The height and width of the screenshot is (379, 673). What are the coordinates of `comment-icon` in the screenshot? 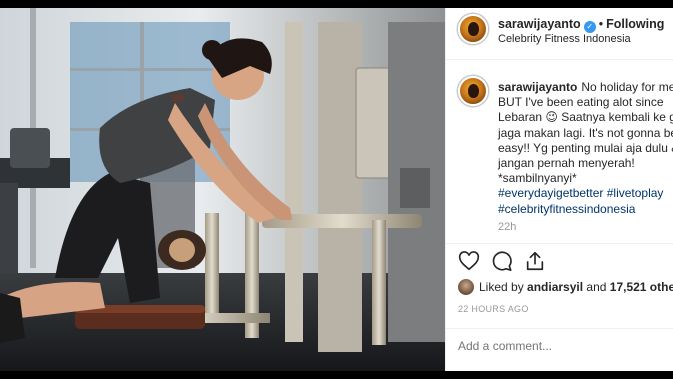 It's located at (502, 261).